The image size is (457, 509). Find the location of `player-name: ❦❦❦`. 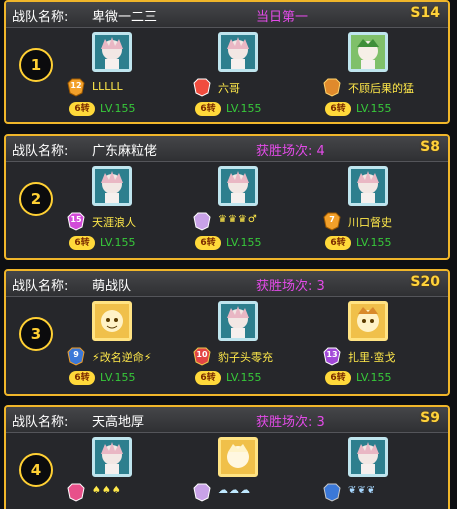

player-name: ❦❦❦ is located at coordinates (362, 490).